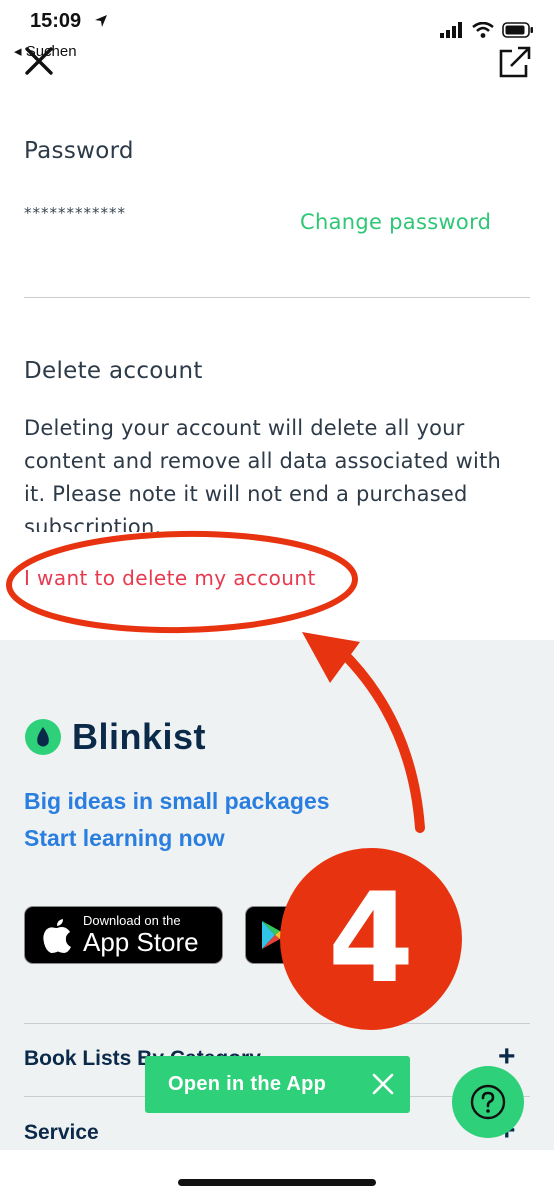 Image resolution: width=554 pixels, height=1200 pixels. Describe the element at coordinates (277, 546) in the screenshot. I see `description-clip` at that location.